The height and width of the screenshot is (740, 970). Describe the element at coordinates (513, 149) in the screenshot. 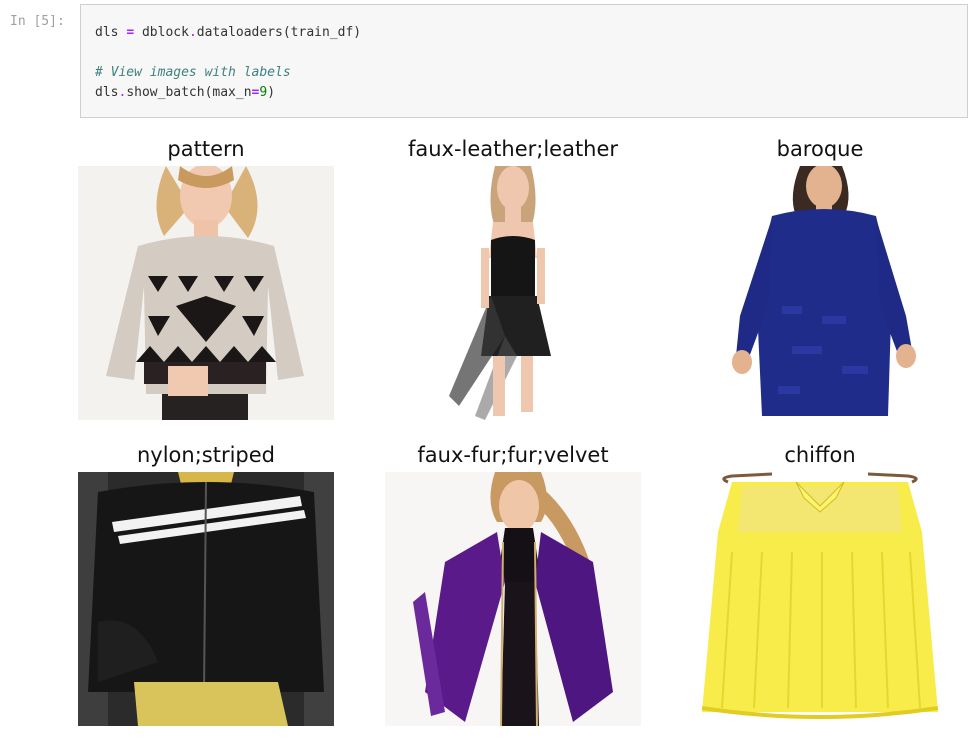

I see `batch-item-label: faux-leather;leather` at that location.